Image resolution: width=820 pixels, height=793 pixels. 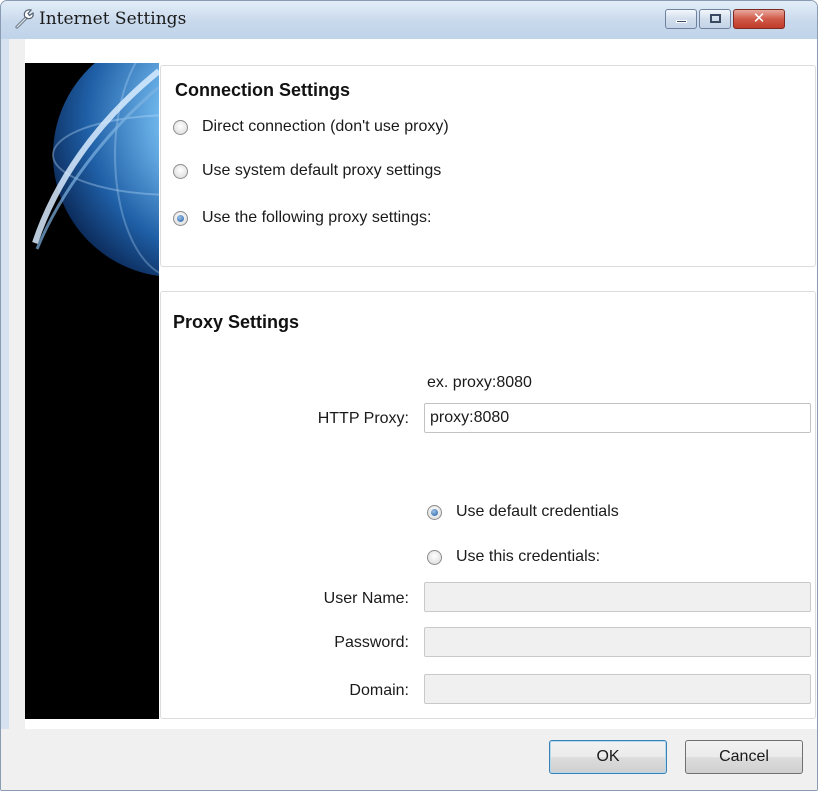 I want to click on minimize-button, so click(x=681, y=19).